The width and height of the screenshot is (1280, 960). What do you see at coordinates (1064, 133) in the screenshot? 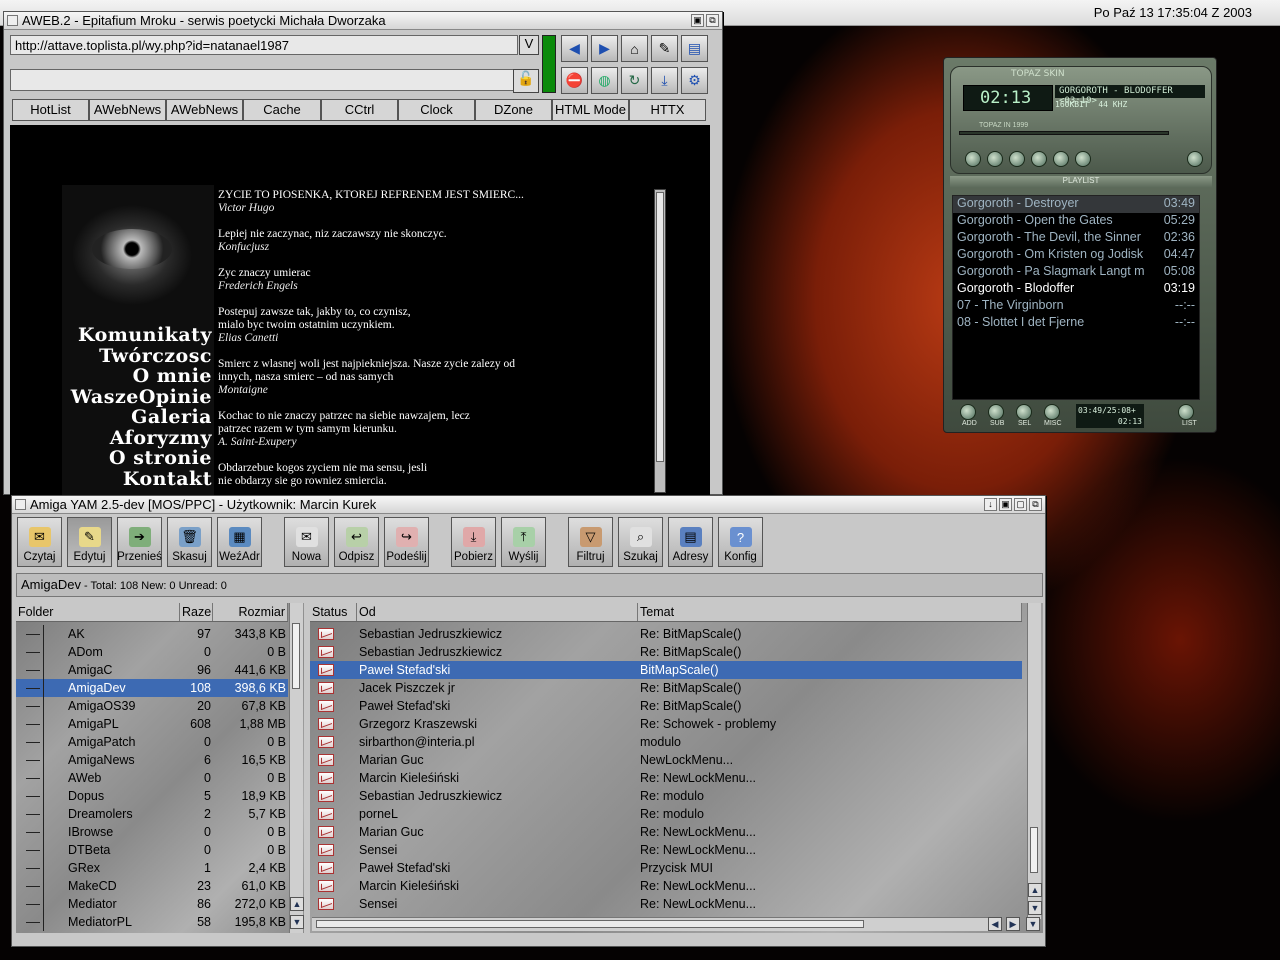
I see `seek-bar` at bounding box center [1064, 133].